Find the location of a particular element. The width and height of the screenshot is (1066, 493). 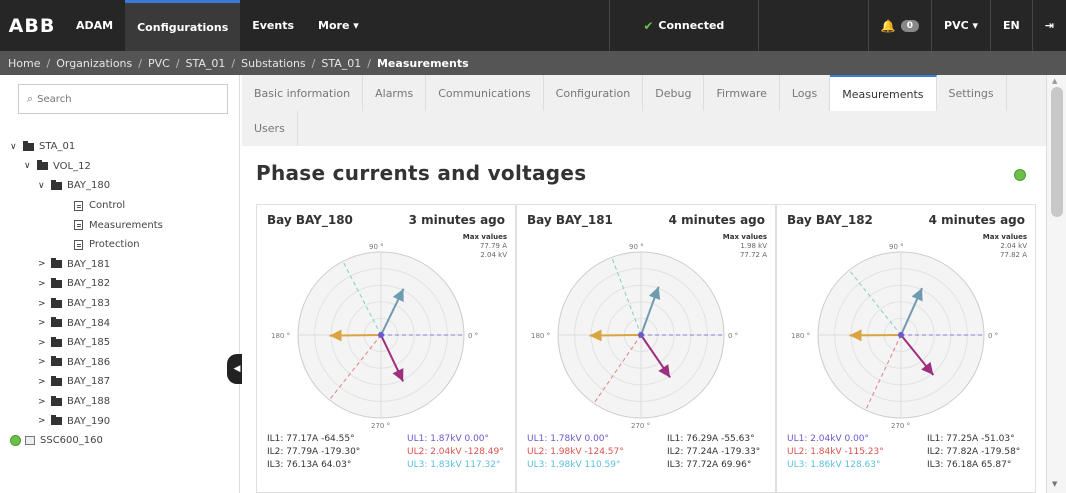

tab-users: Users is located at coordinates (270, 128).